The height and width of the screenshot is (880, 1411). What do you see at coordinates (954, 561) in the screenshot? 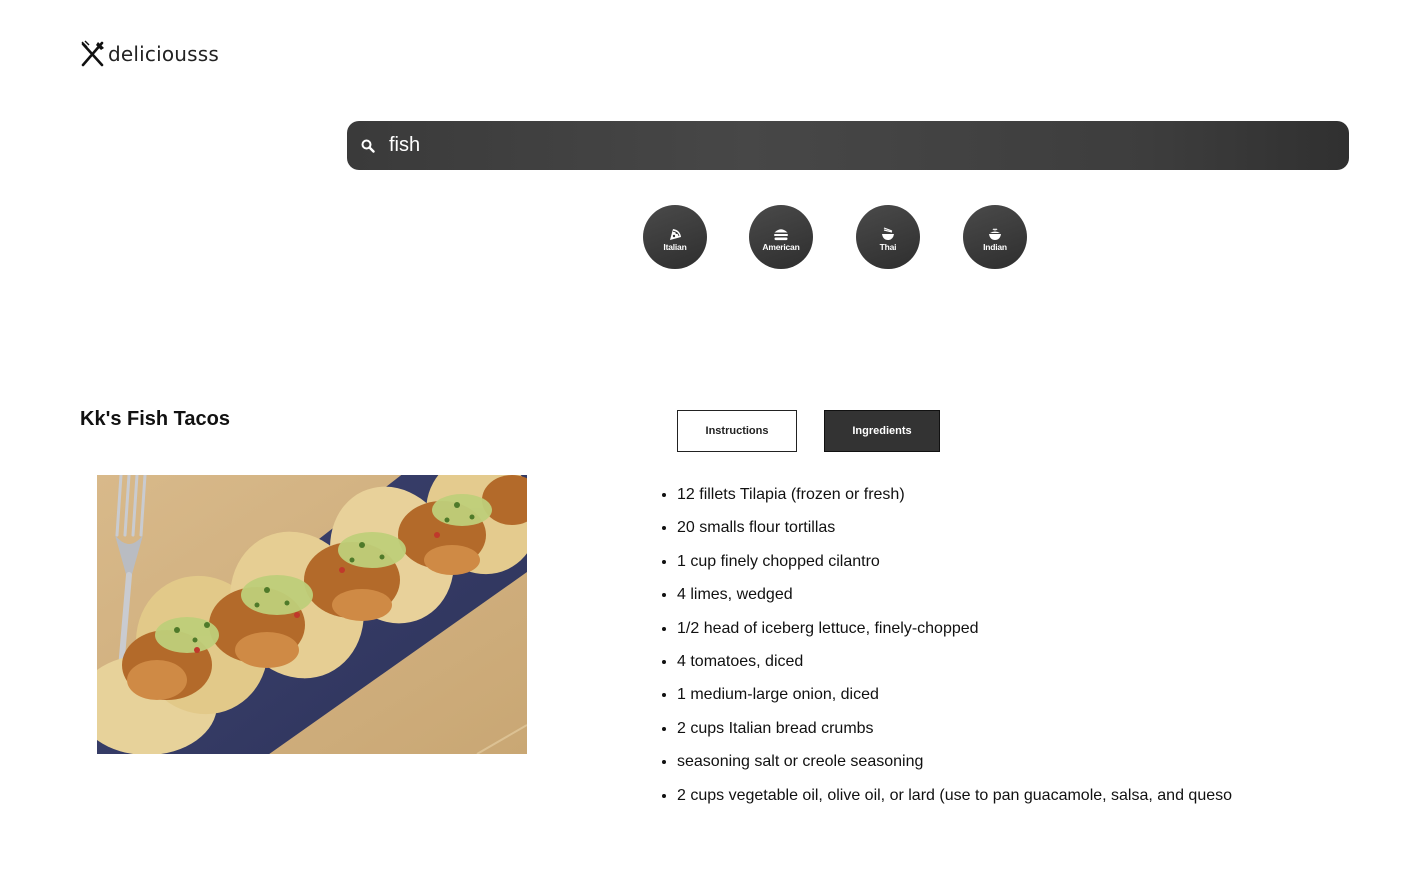
I see `list-item: 1 cup finely chopped cilantro` at bounding box center [954, 561].